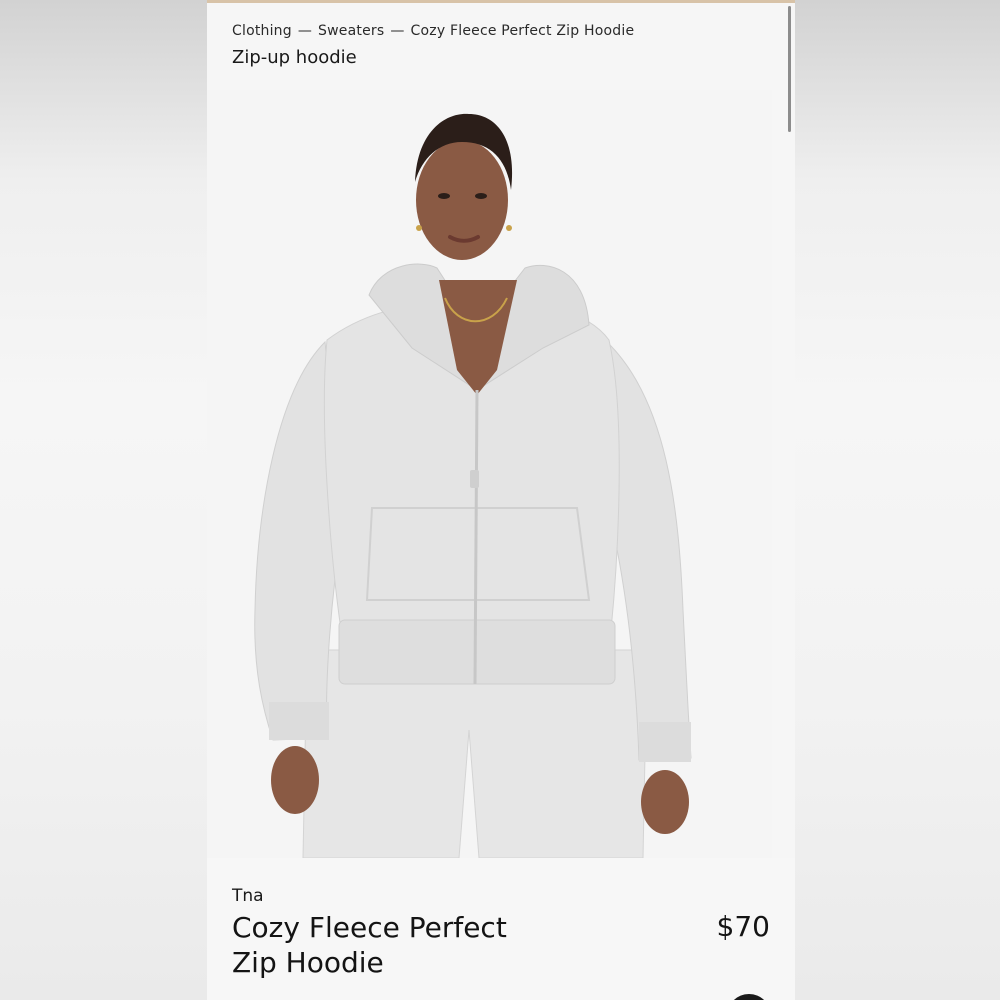  I want to click on scrollbar, so click(789, 69).